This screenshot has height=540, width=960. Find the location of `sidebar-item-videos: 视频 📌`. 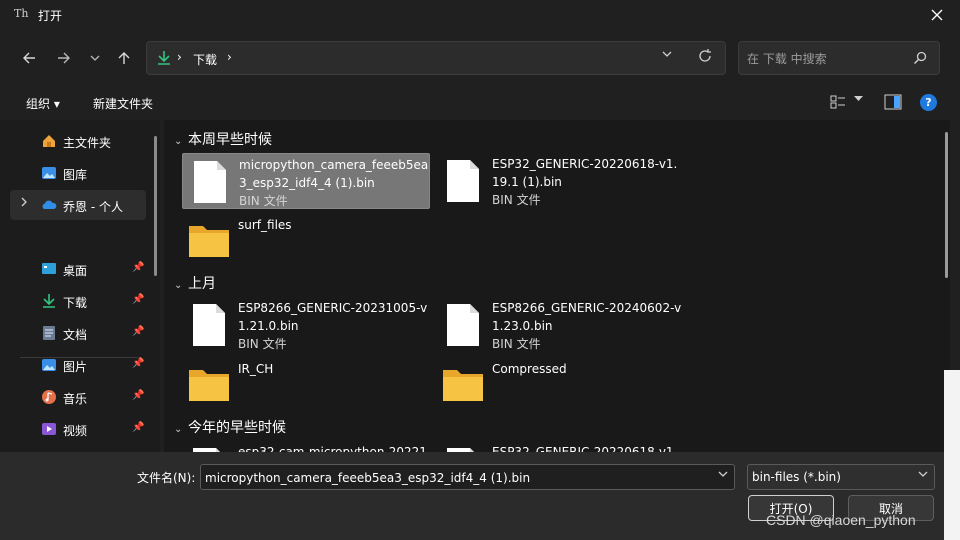

sidebar-item-videos: 视频 📌 is located at coordinates (78, 429).